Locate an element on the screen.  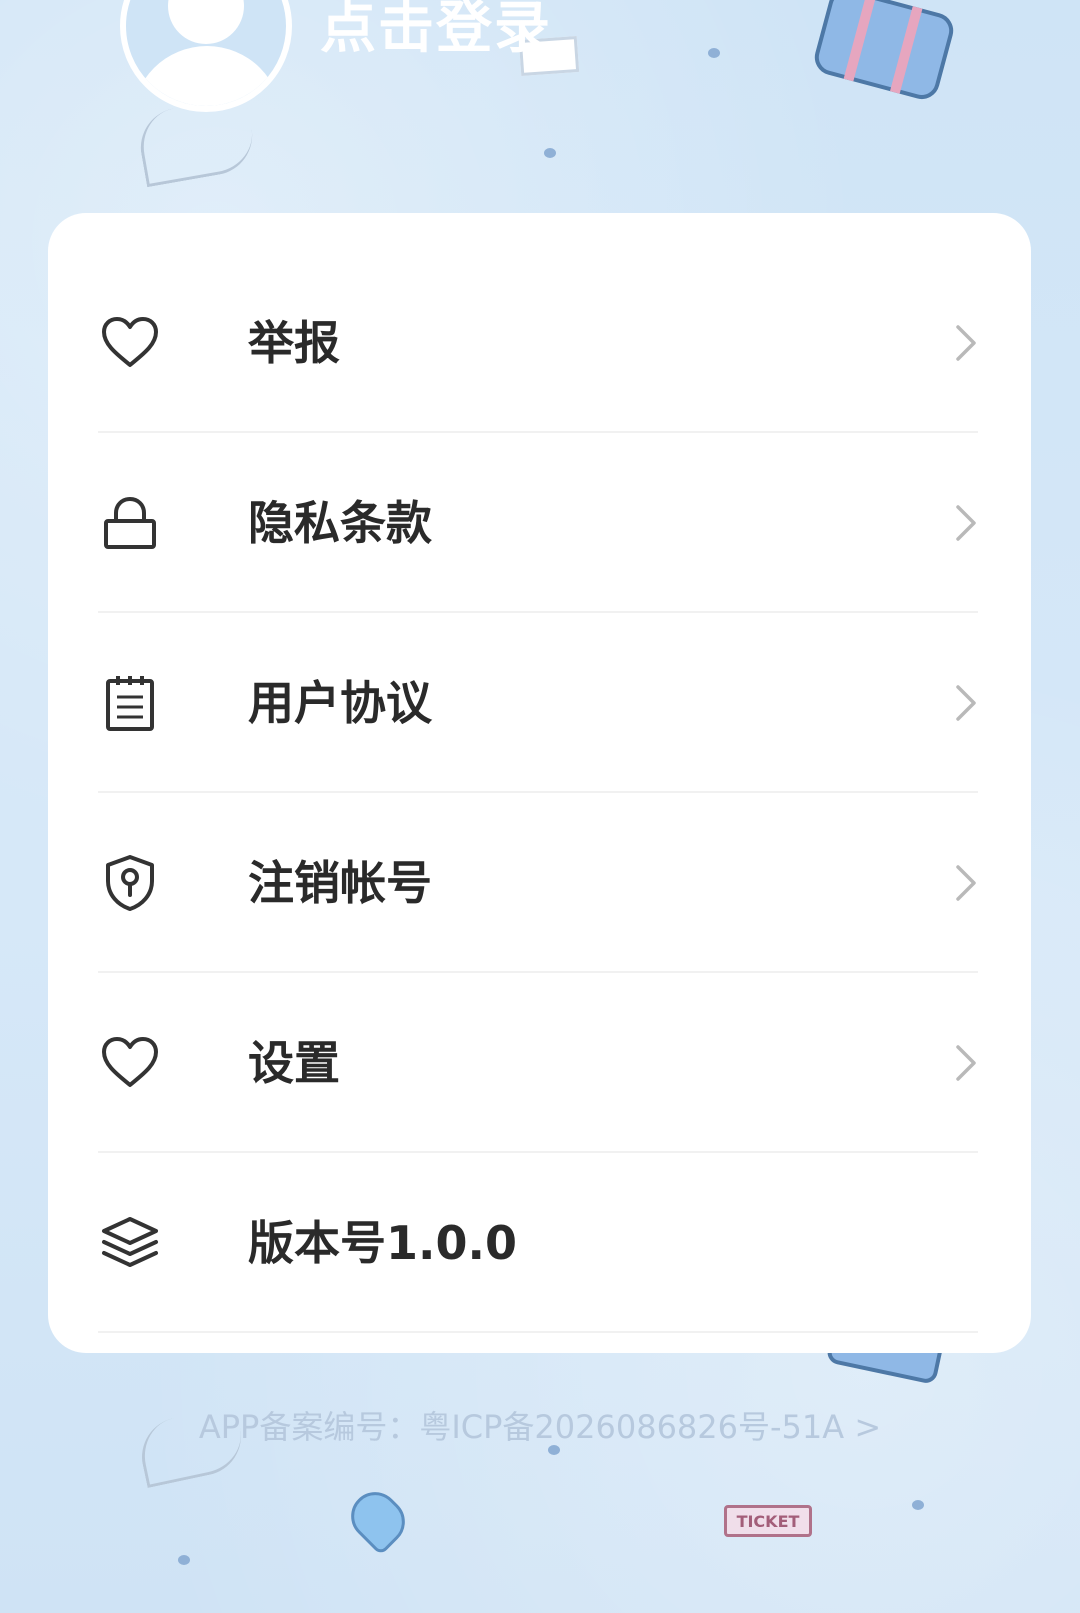
menu-item-report: 举报 is located at coordinates (538, 343).